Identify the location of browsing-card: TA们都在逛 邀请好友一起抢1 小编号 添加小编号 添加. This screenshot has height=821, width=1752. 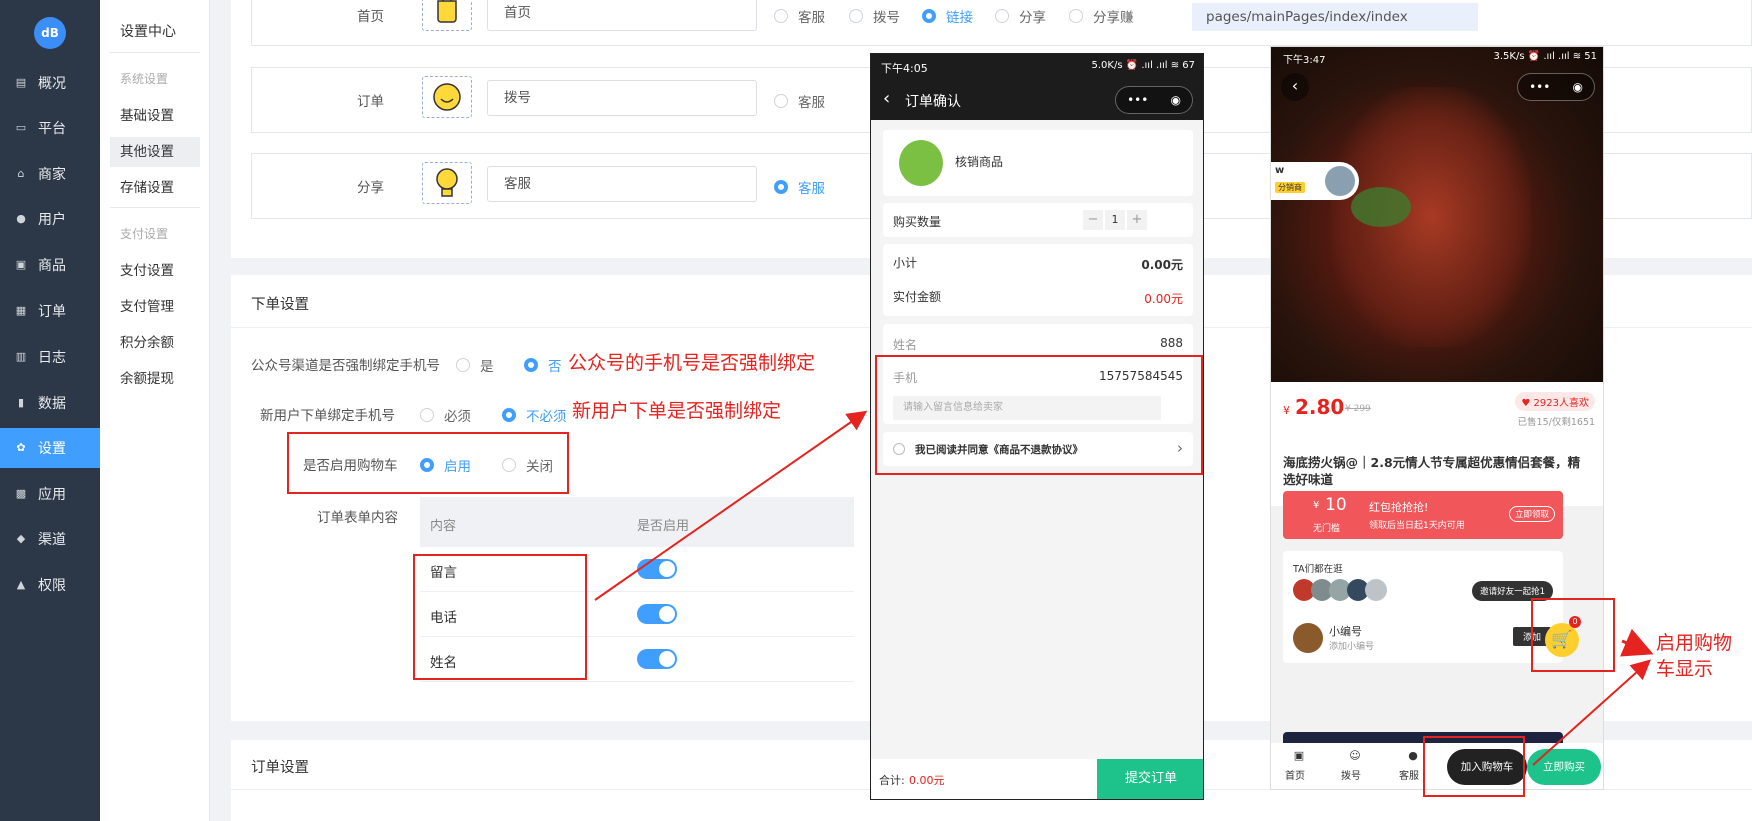
(1423, 607).